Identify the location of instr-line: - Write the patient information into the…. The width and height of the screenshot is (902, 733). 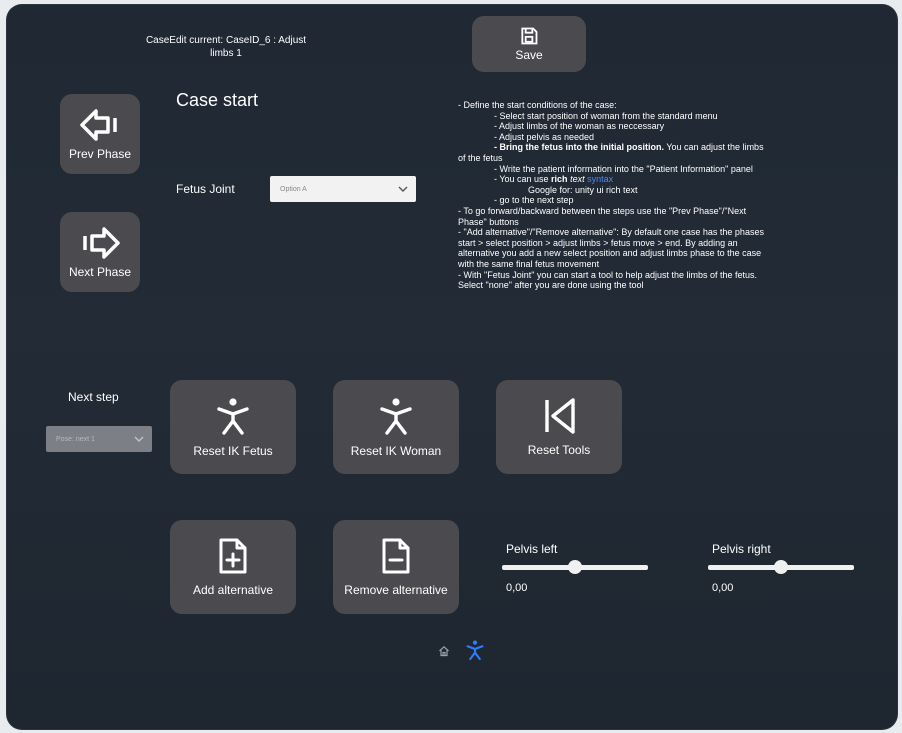
(623, 168).